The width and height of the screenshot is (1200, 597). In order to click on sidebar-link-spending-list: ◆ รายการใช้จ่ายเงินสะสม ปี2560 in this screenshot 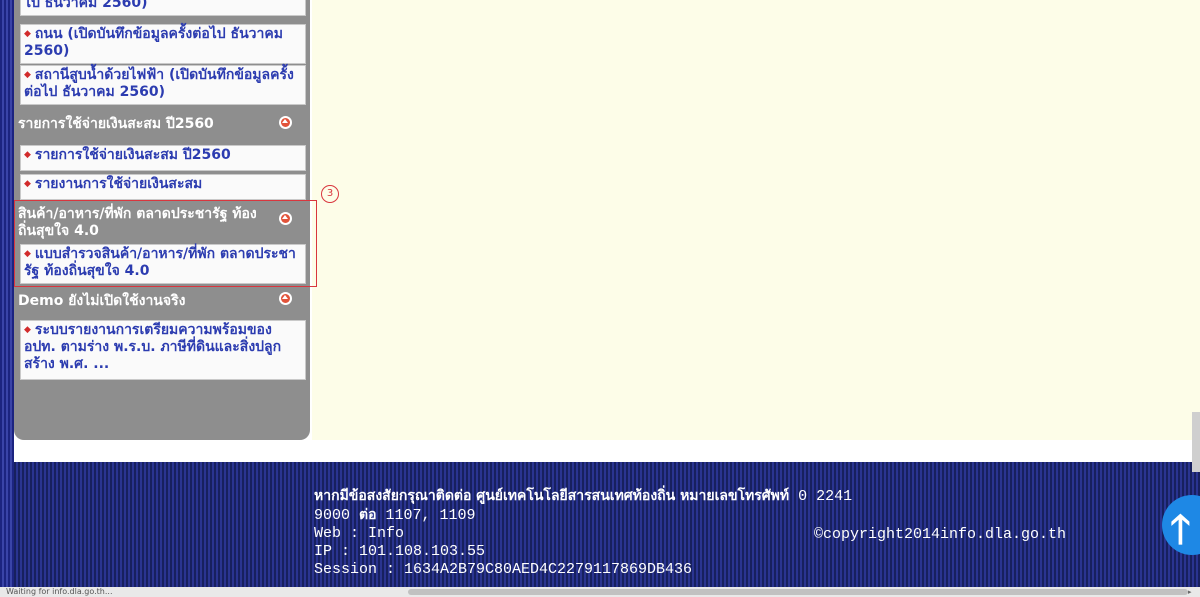, I will do `click(163, 158)`.